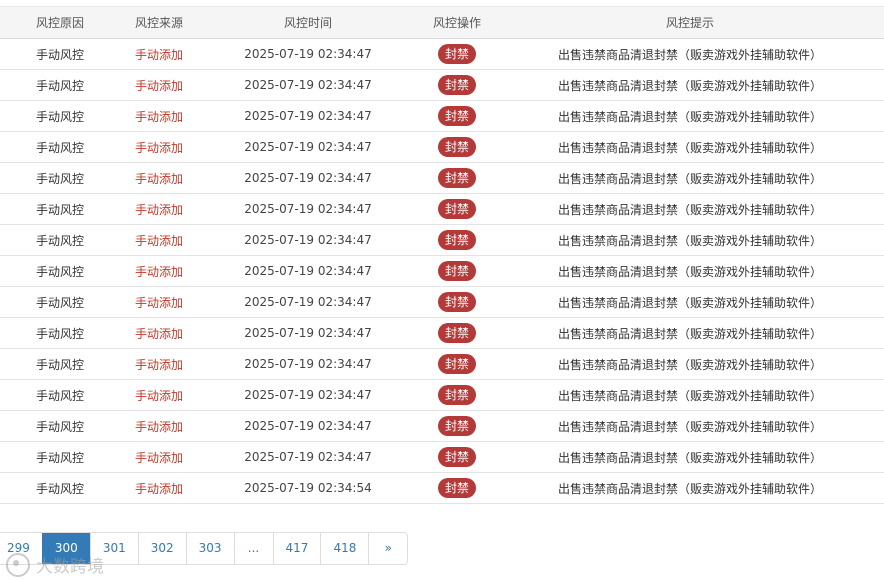  Describe the element at coordinates (388, 548) in the screenshot. I see `page-next-button: »` at that location.